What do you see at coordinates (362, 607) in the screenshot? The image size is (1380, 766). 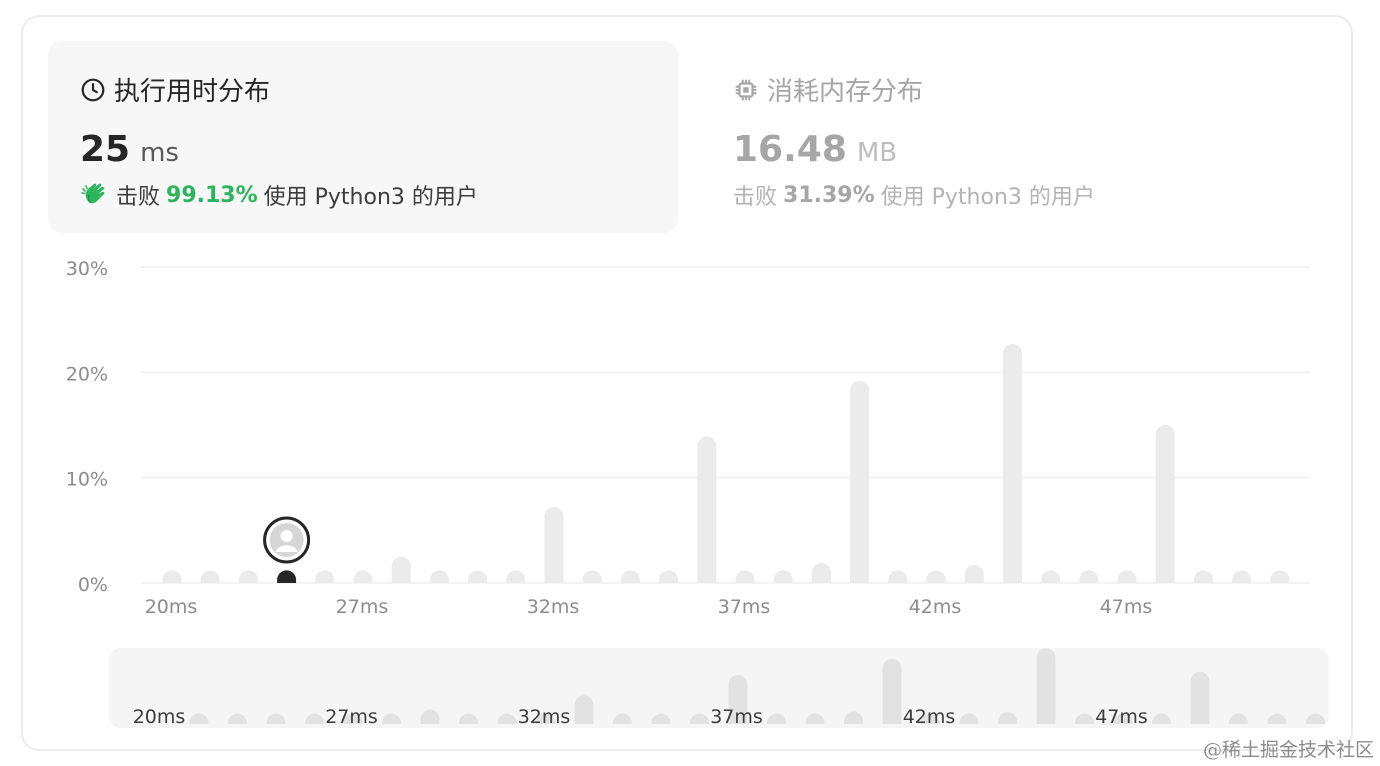 I see `x-tick-label: 27ms` at bounding box center [362, 607].